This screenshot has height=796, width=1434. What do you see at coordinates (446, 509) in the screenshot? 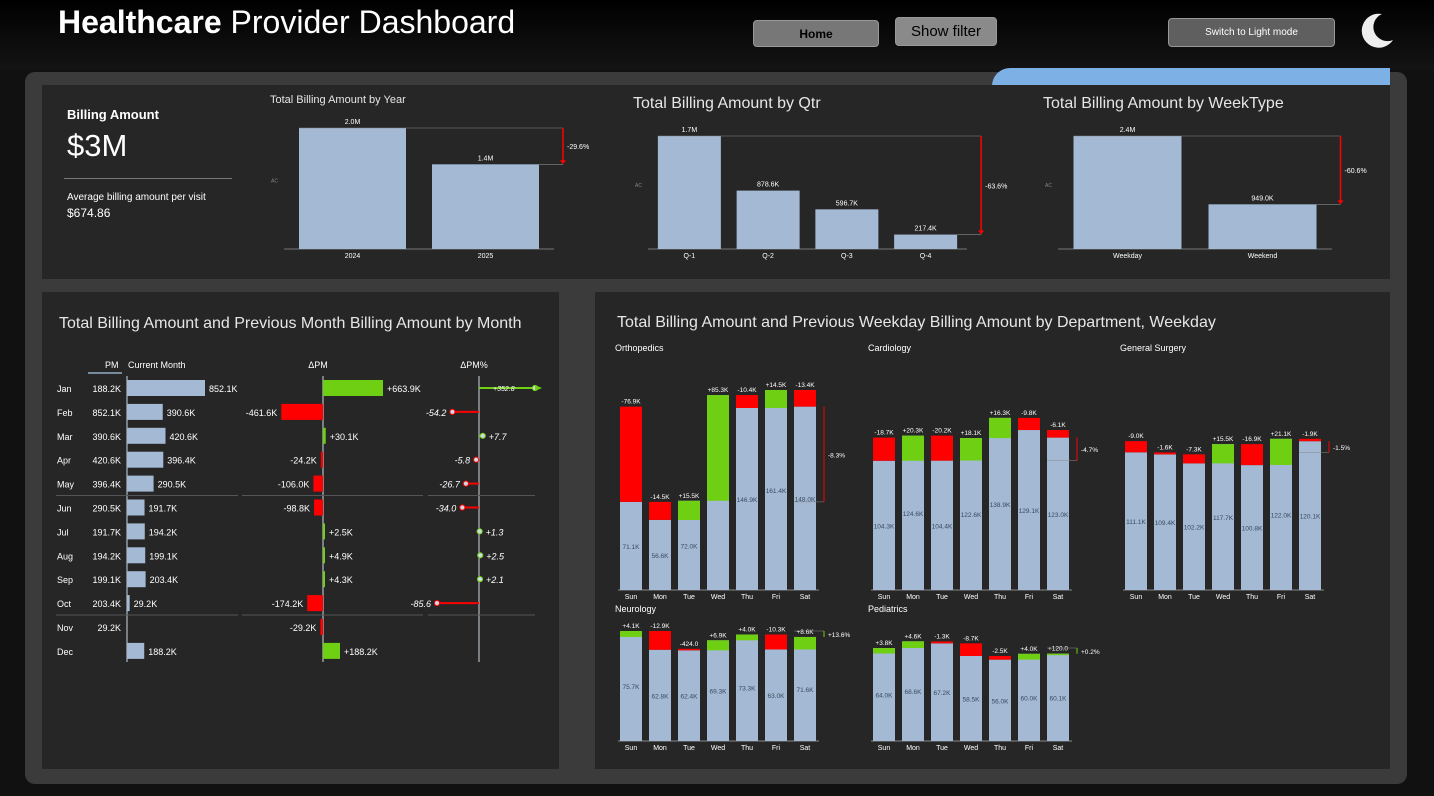
I see `delta-pm-pct-value: -34.0` at bounding box center [446, 509].